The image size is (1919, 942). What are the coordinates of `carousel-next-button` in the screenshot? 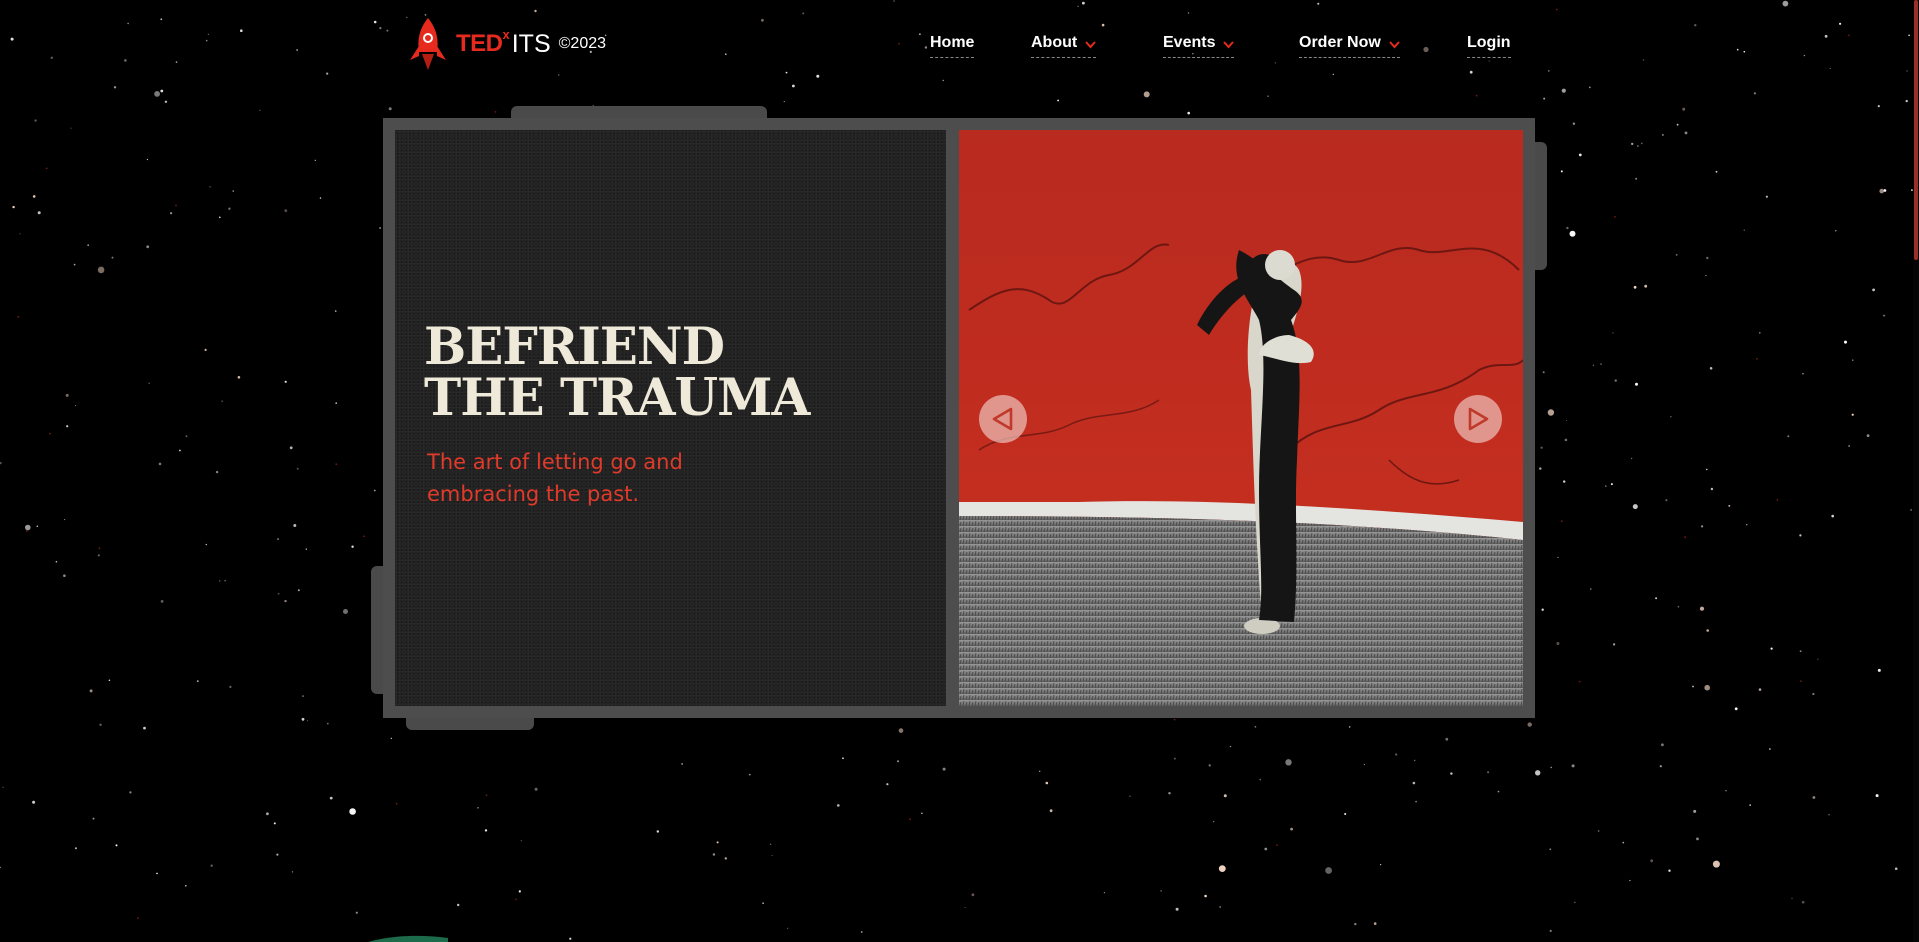 It's located at (1478, 419).